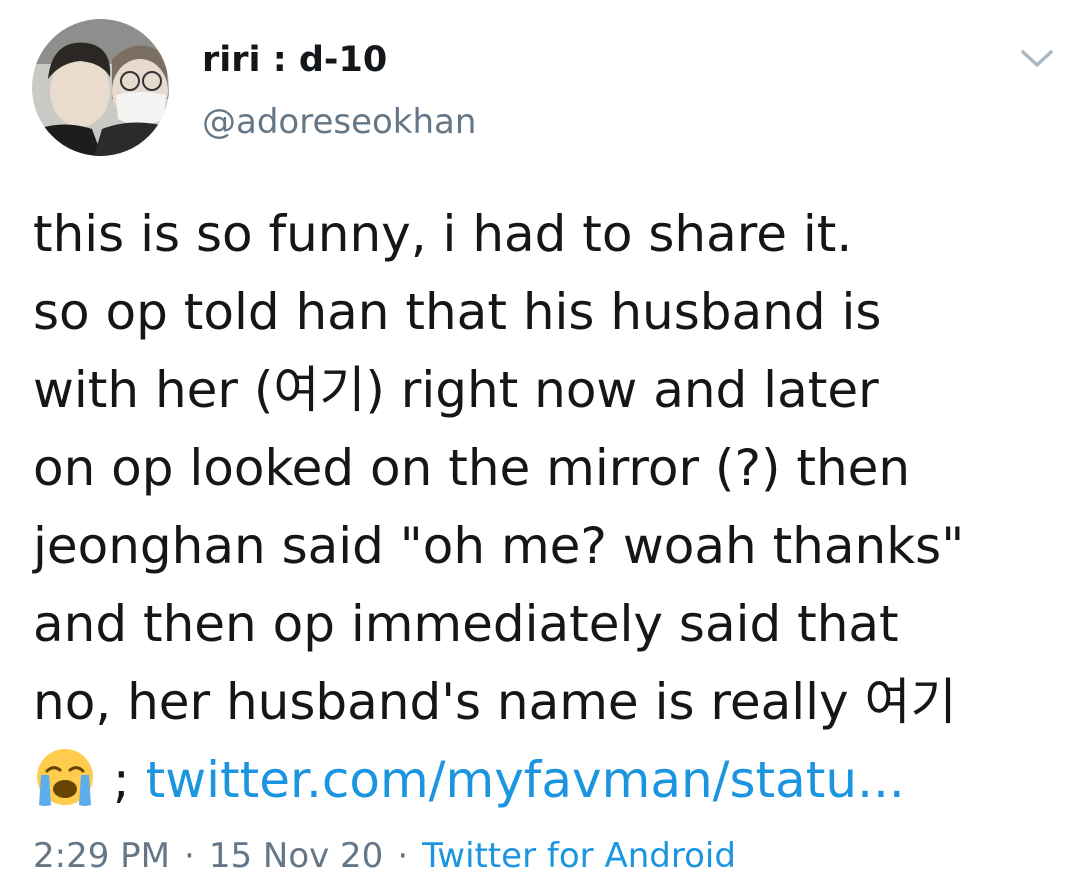 This screenshot has height=895, width=1080. Describe the element at coordinates (466, 624) in the screenshot. I see `tweet-line: and then op immediately said that` at that location.